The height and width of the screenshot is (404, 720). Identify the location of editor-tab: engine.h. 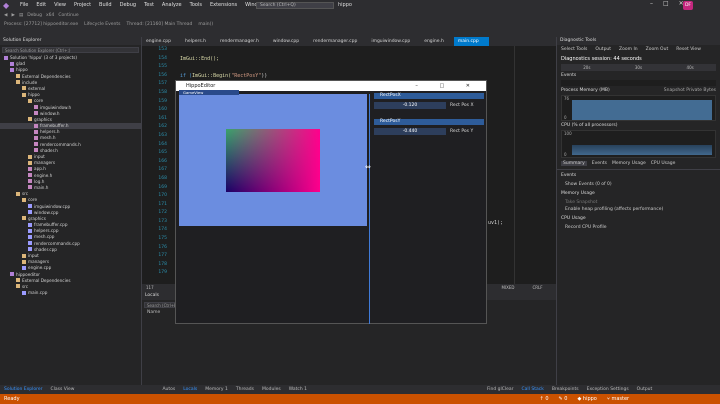
(437, 41).